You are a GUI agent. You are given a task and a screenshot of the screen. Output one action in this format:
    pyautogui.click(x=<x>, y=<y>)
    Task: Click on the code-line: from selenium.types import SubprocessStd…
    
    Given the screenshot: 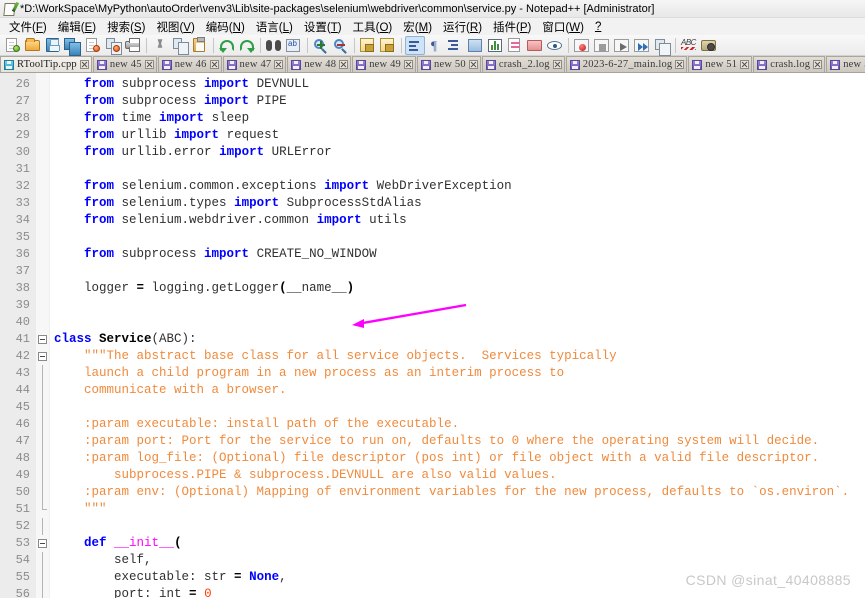 What is the action you would take?
    pyautogui.click(x=459, y=203)
    